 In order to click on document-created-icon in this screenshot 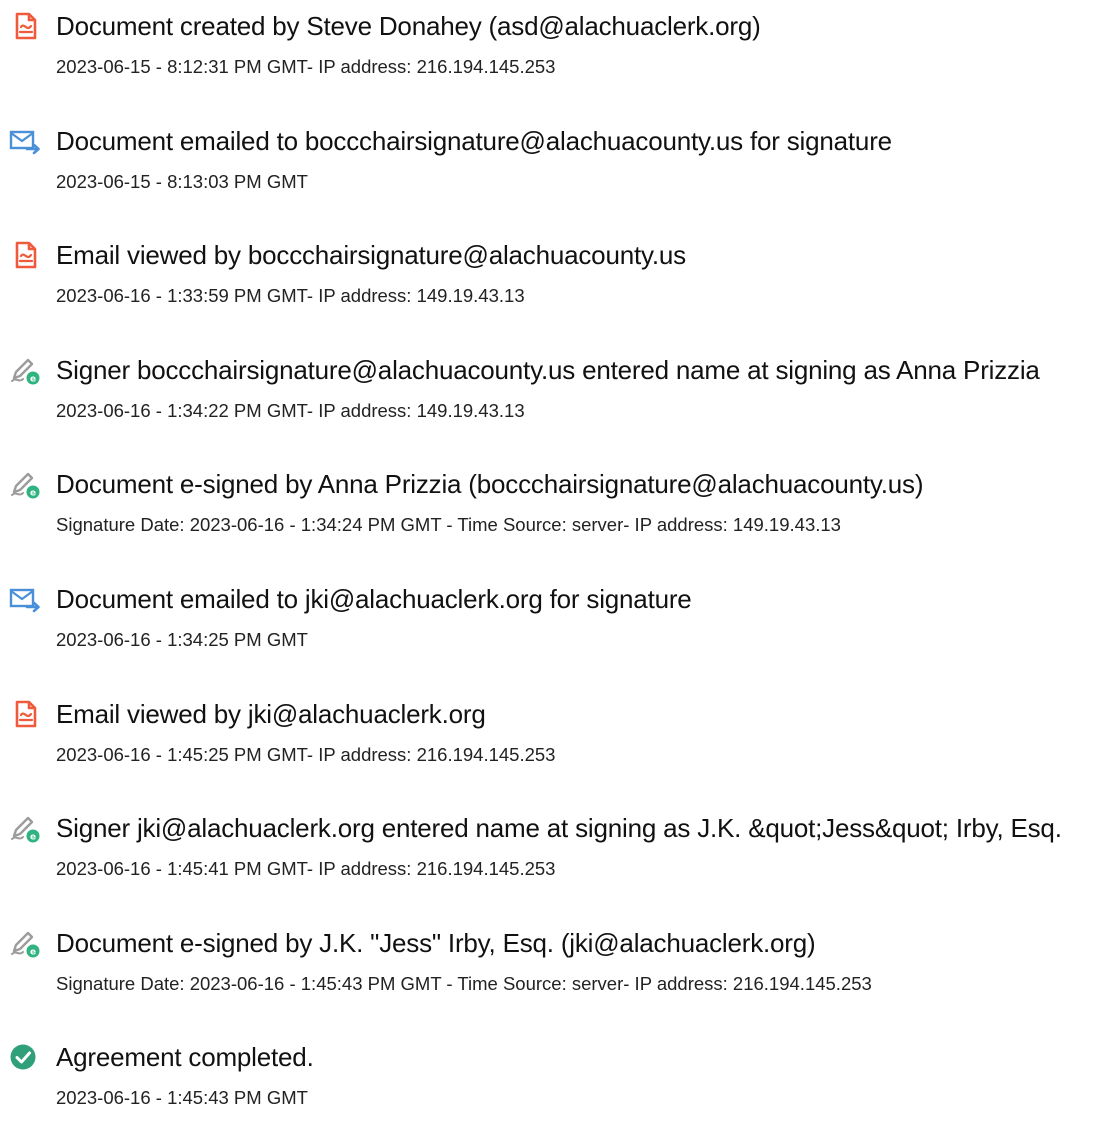, I will do `click(25, 26)`.